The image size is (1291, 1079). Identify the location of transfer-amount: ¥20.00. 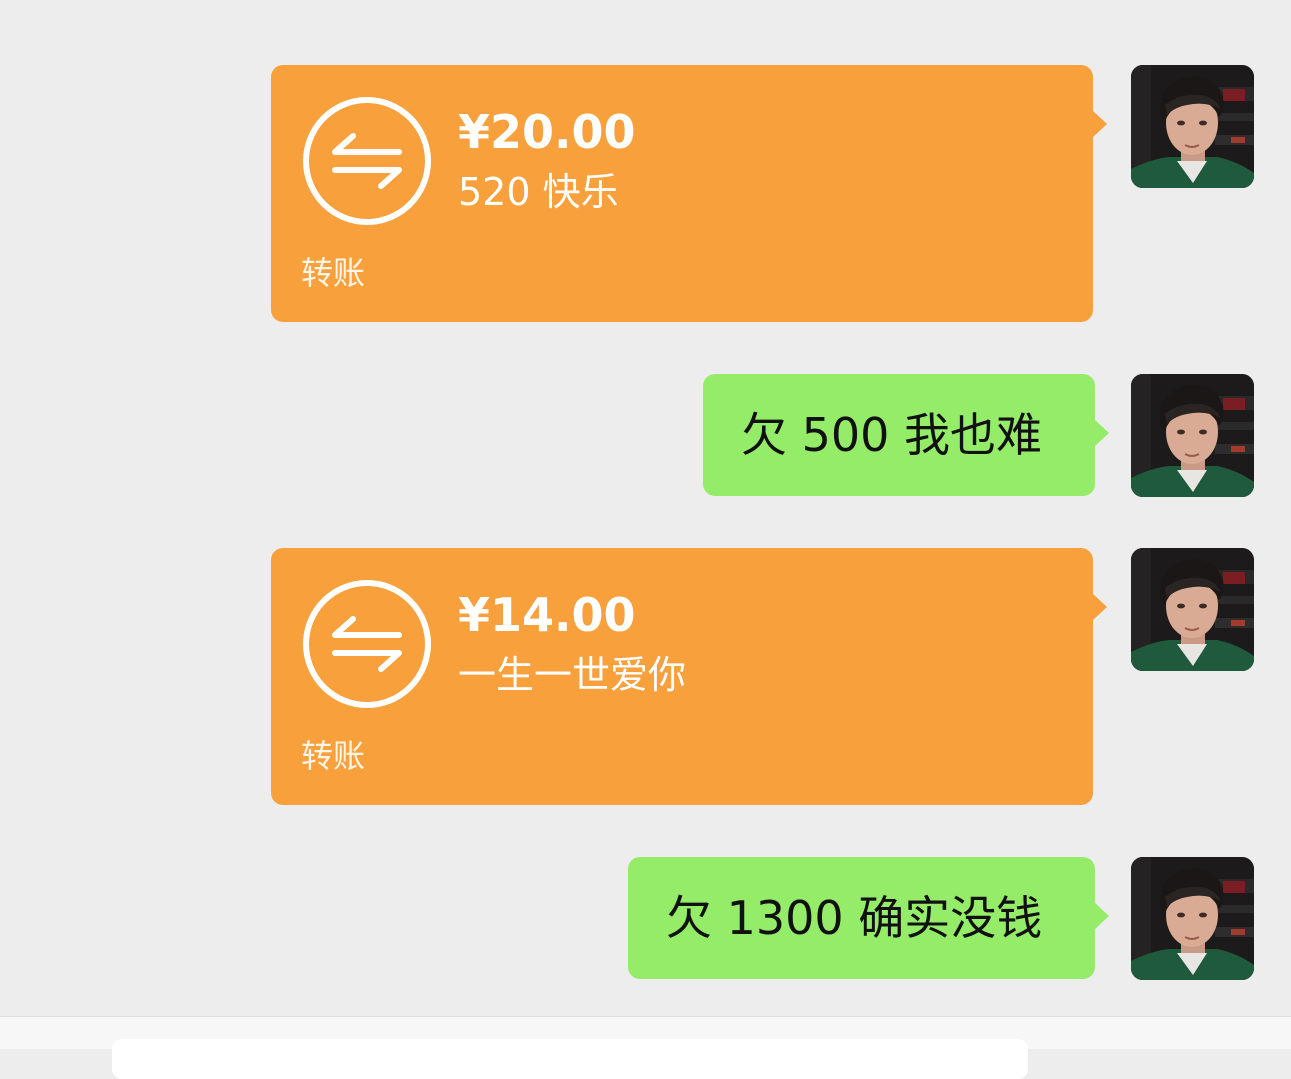
(547, 132).